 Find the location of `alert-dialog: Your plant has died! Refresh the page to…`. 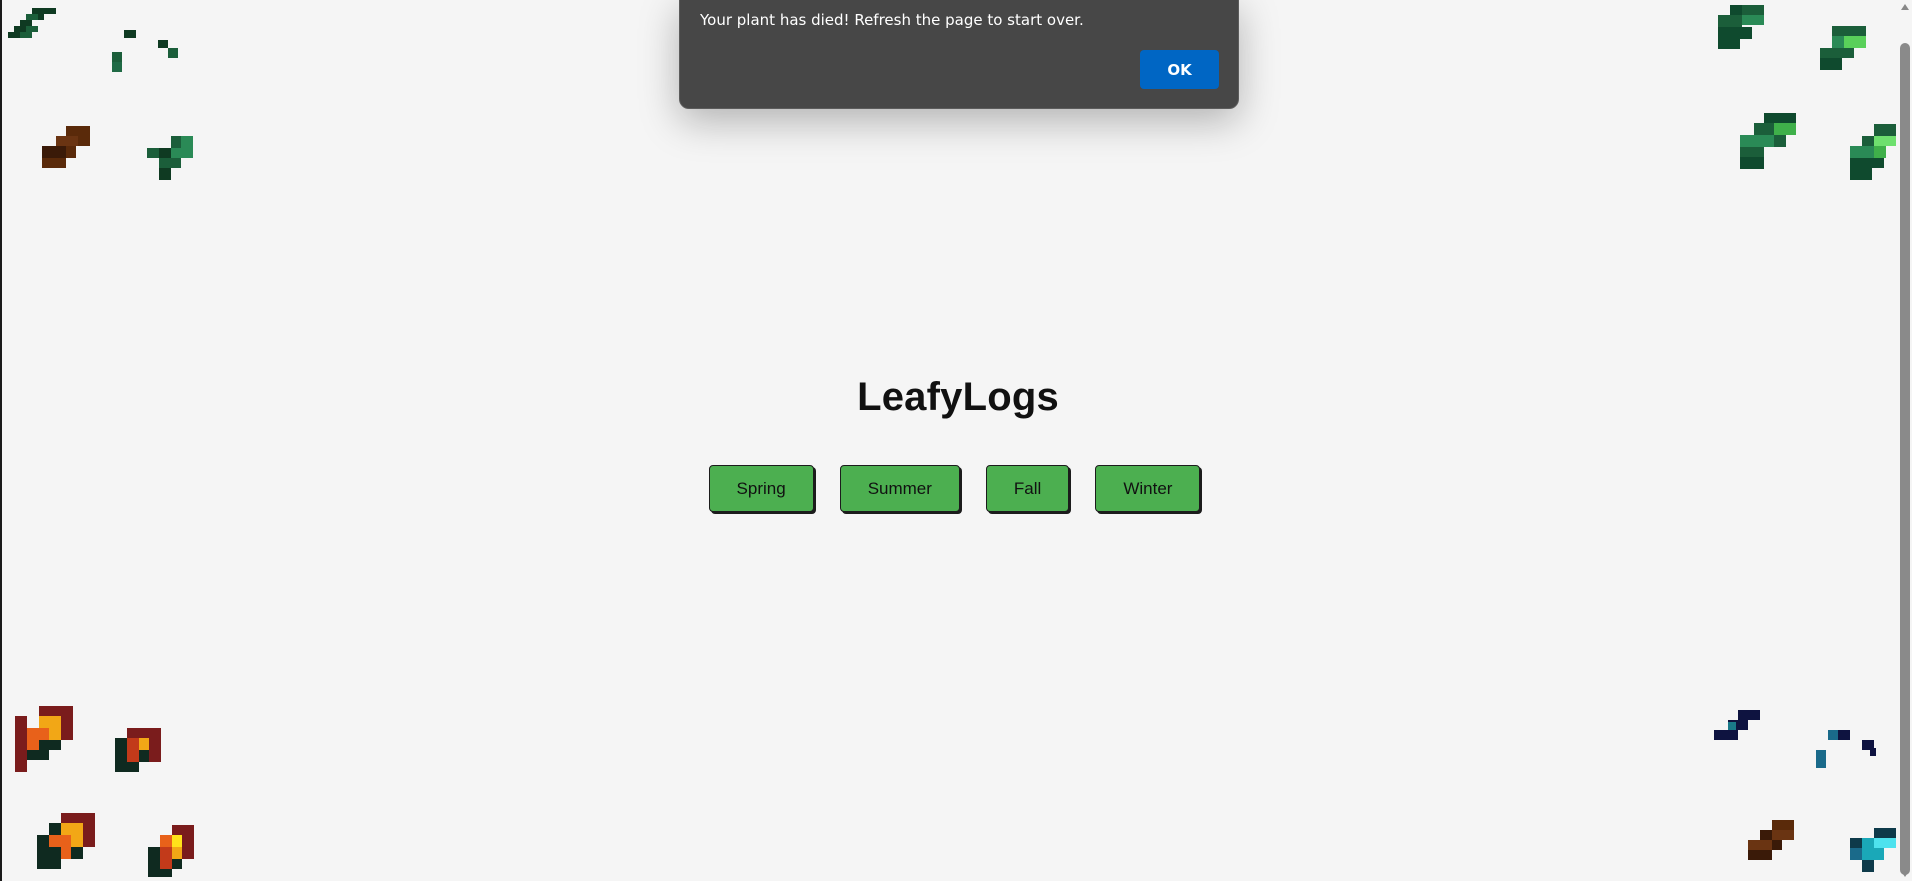

alert-dialog: Your plant has died! Refresh the page to… is located at coordinates (959, 54).